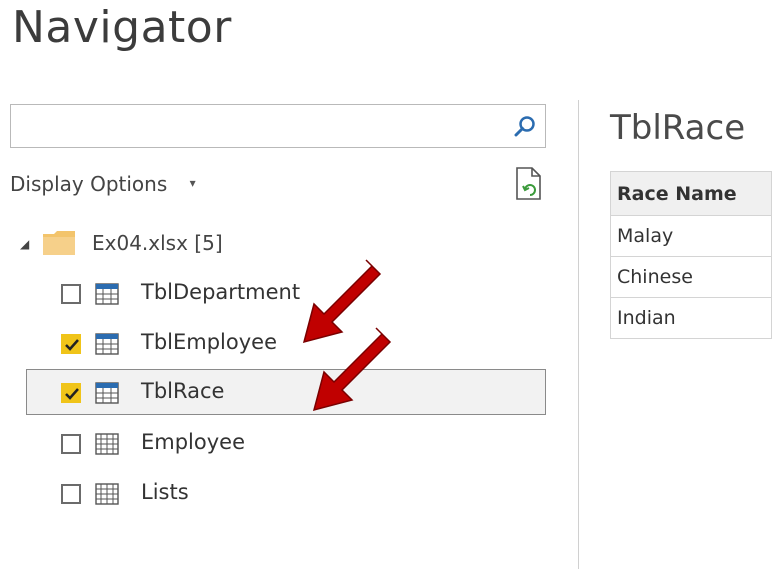 Image resolution: width=772 pixels, height=569 pixels. Describe the element at coordinates (529, 184) in the screenshot. I see `refresh-icon` at that location.